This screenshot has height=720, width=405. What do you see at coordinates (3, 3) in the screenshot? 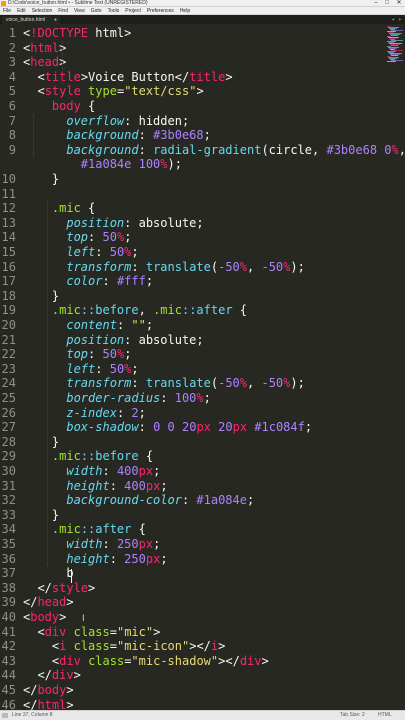
I see `sublime-app-icon` at bounding box center [3, 3].